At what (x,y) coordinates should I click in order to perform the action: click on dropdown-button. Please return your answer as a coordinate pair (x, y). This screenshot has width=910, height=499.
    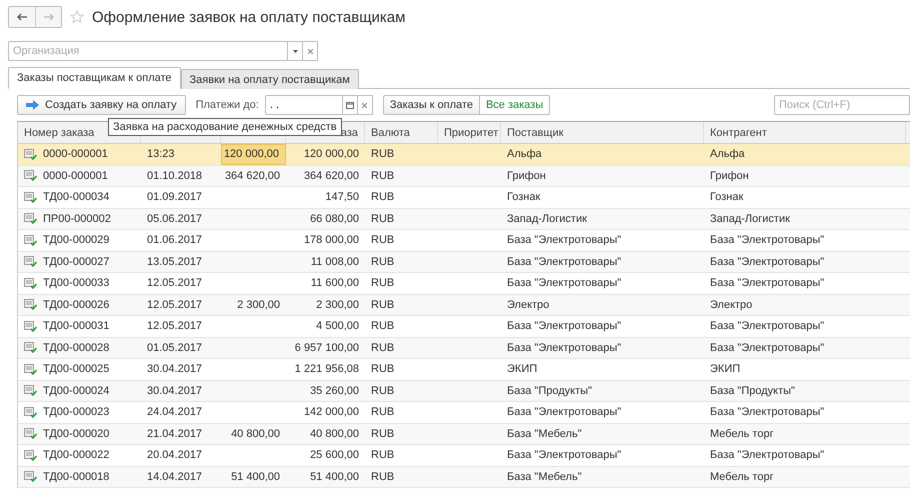
    Looking at the image, I should click on (295, 51).